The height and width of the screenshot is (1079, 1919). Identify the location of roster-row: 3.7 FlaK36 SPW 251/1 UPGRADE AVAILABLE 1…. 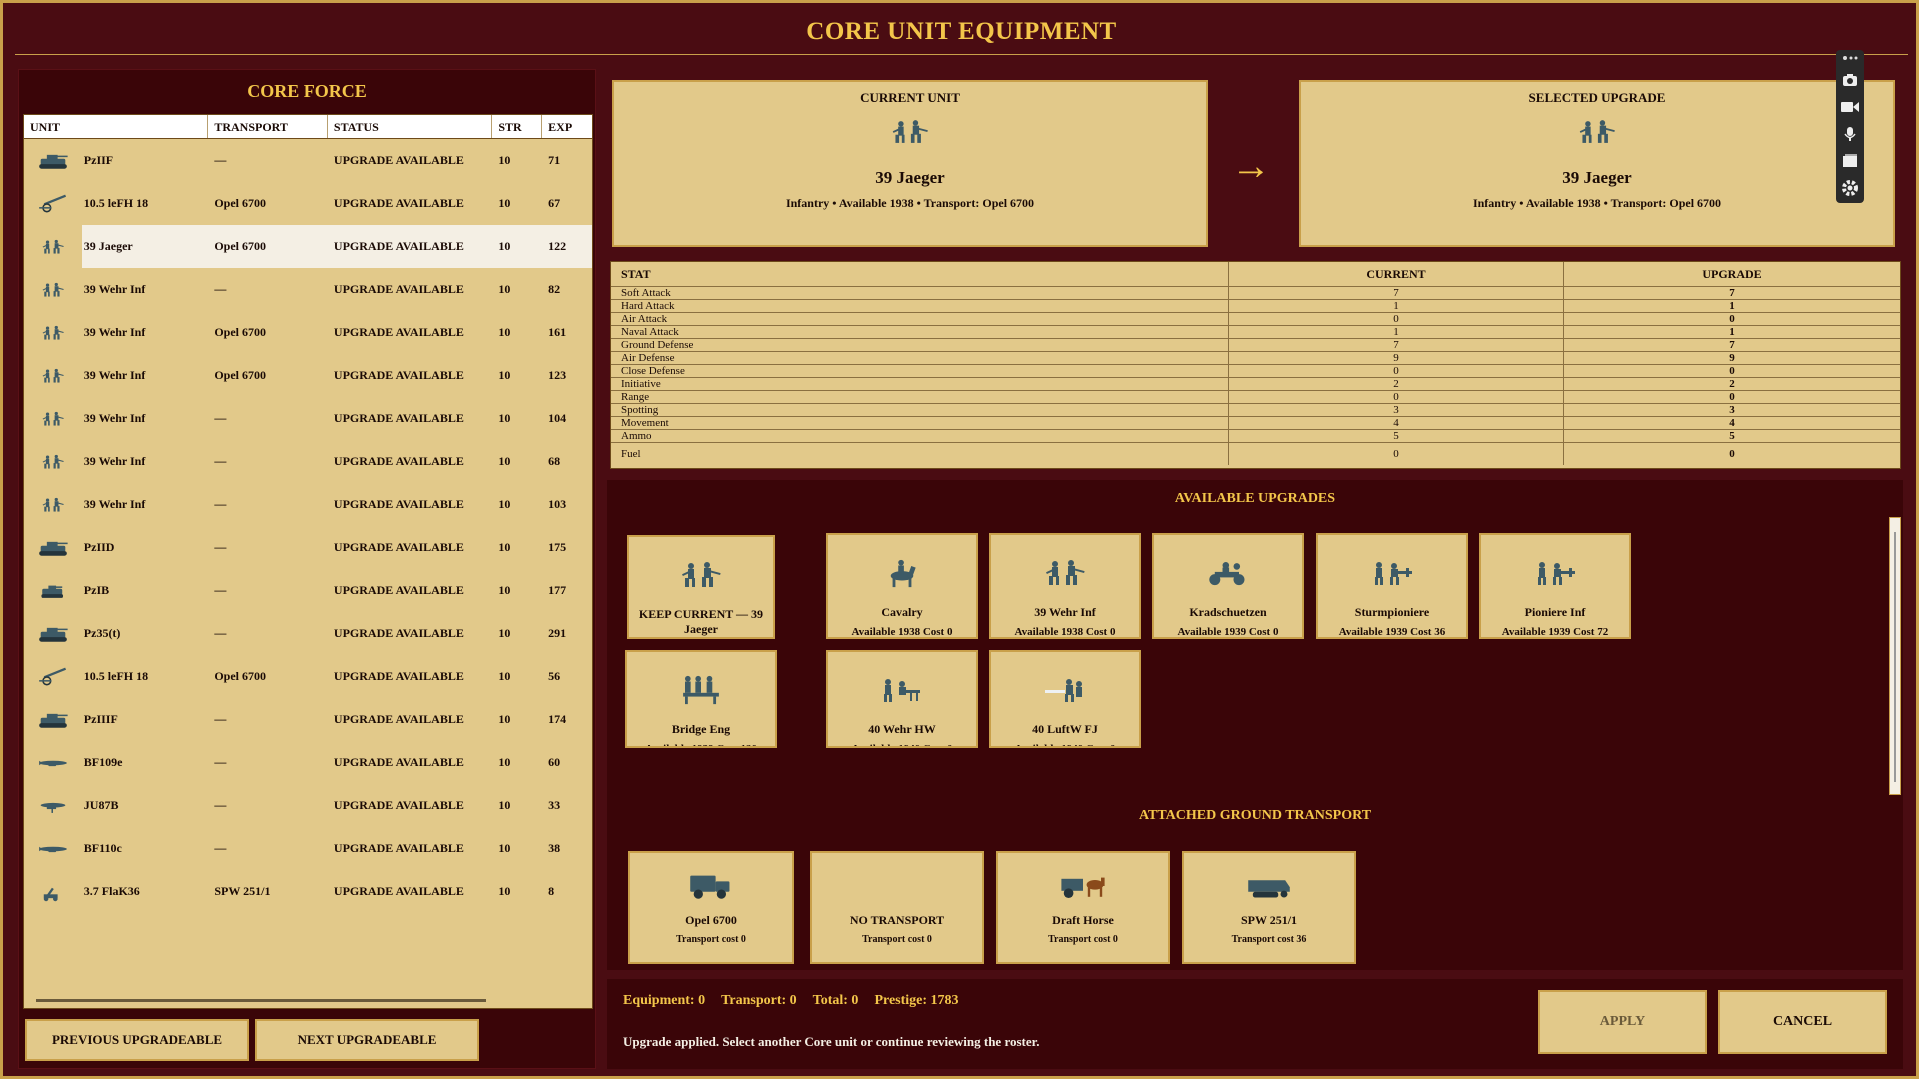
(308, 891).